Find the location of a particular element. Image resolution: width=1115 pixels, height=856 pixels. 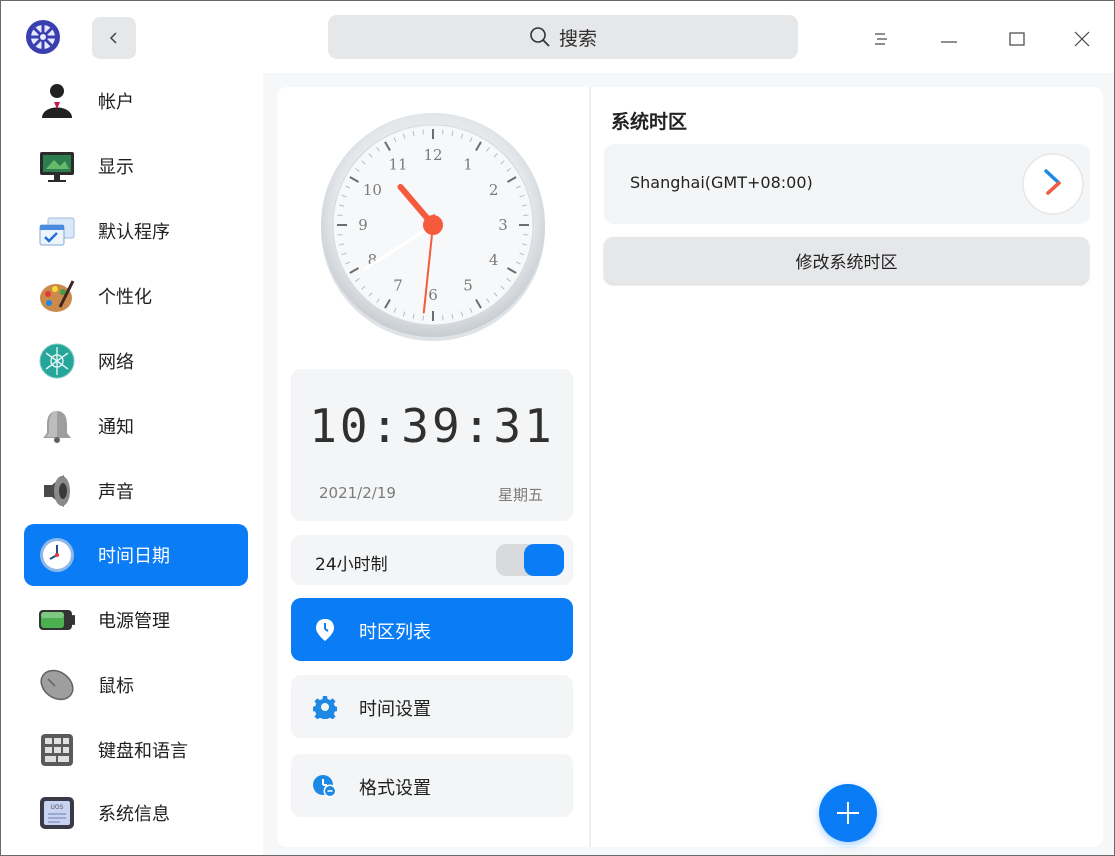

timezone-name: Shanghai(GMT+08:00) is located at coordinates (721, 182).